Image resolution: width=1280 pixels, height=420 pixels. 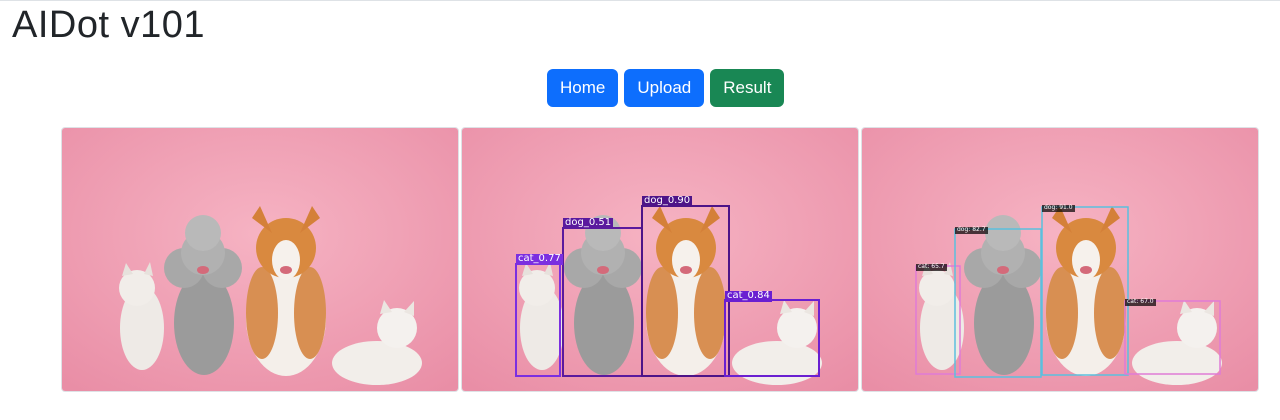 I want to click on detection-label: cat: 67.0, so click(x=1140, y=302).